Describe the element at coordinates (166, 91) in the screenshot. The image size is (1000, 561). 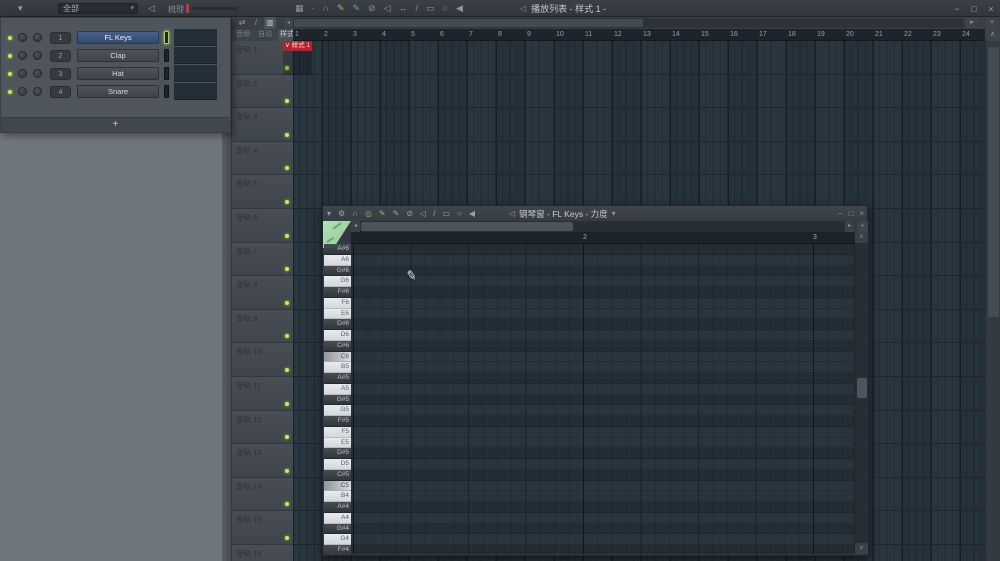
I see `mixer-target-pill` at that location.